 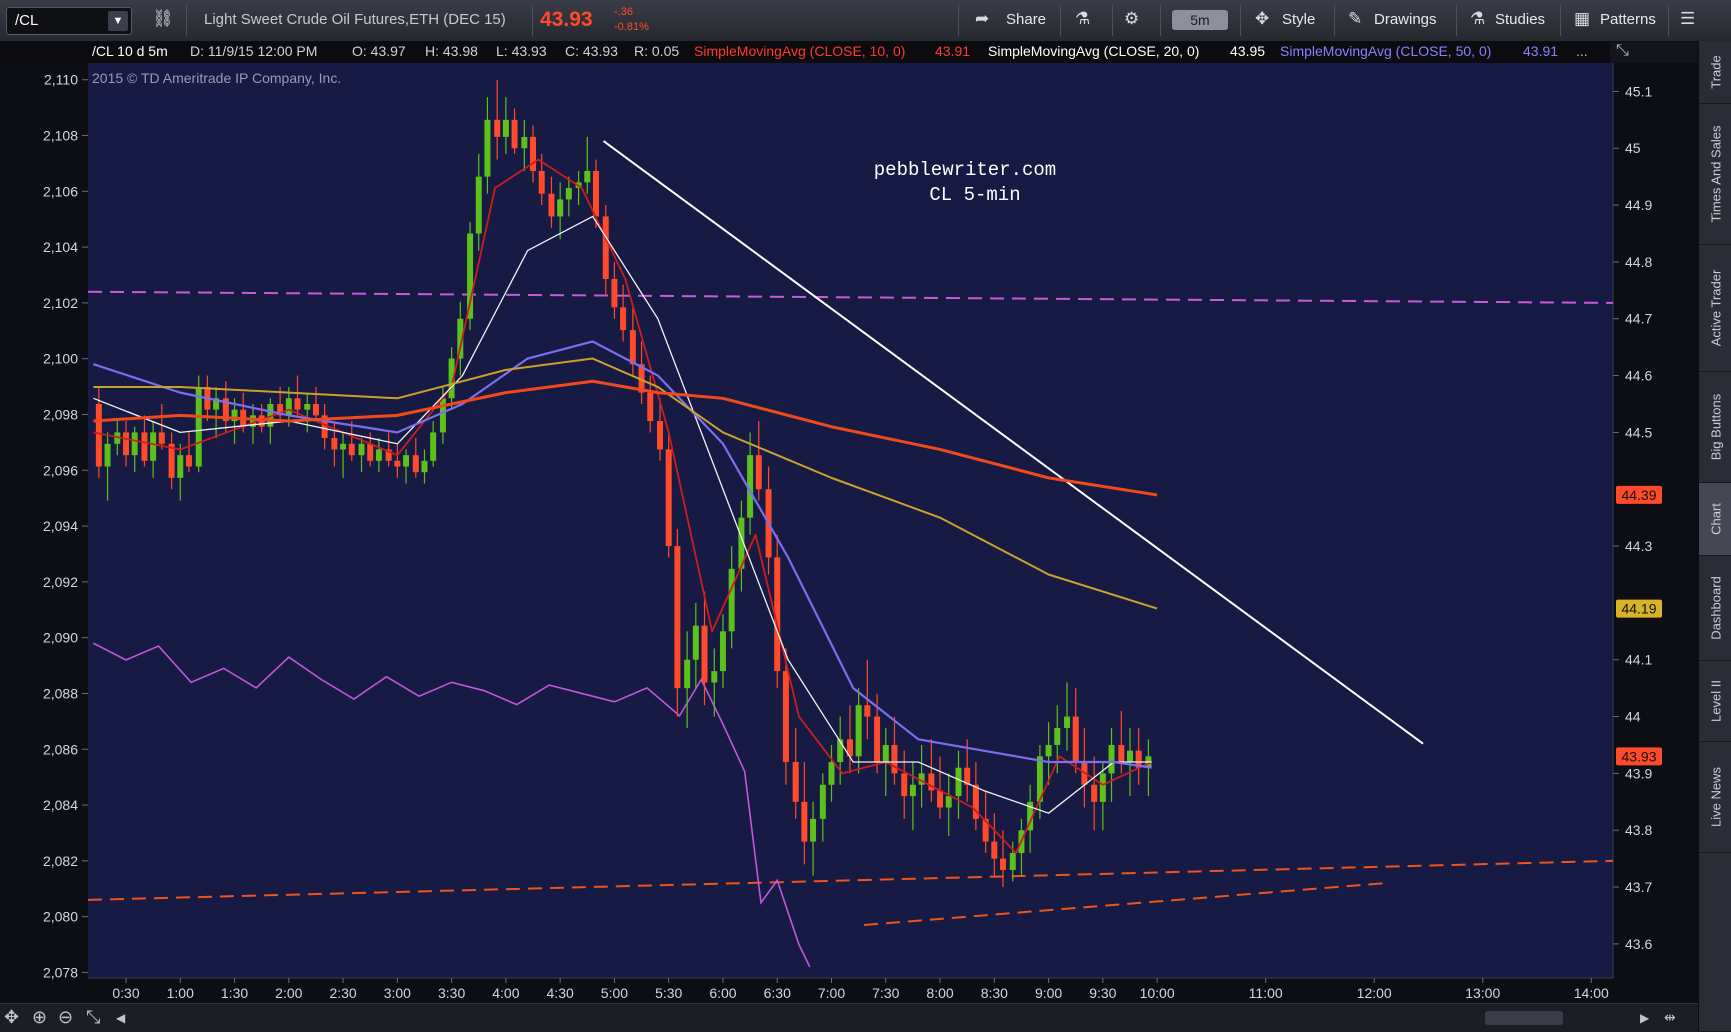 What do you see at coordinates (11, 1017) in the screenshot?
I see `pan-icon: ✥` at bounding box center [11, 1017].